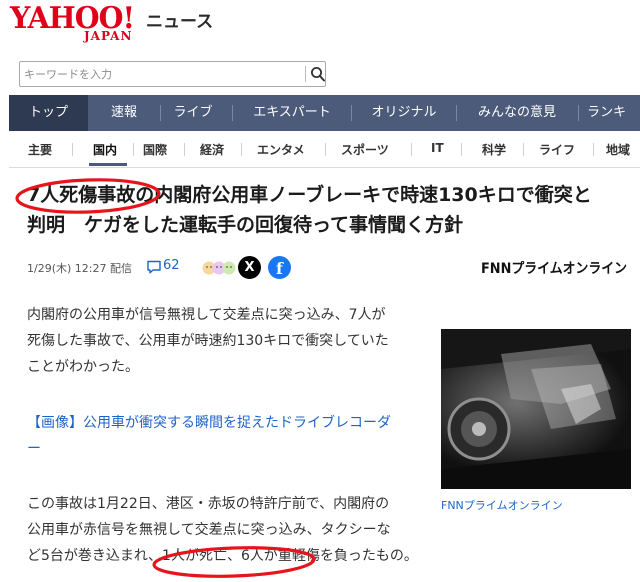 This screenshot has height=582, width=640. What do you see at coordinates (618, 150) in the screenshot?
I see `category-tab-region: 地域` at bounding box center [618, 150].